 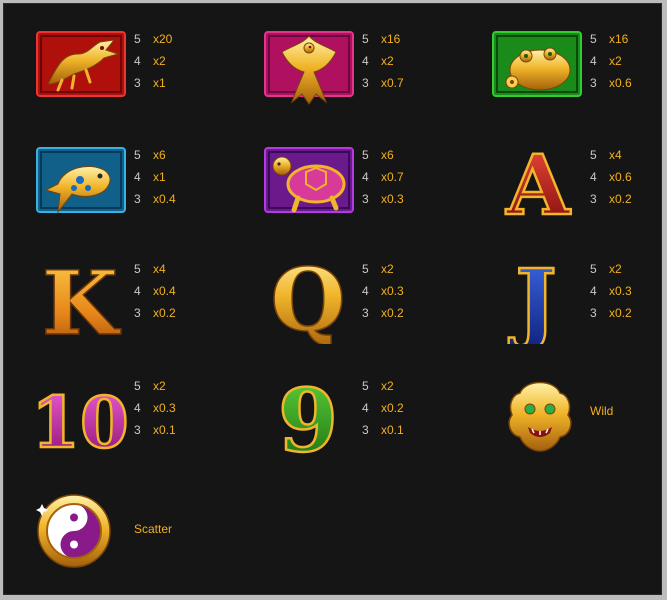 I want to click on symbol-wild: Wild, so click(x=578, y=426).